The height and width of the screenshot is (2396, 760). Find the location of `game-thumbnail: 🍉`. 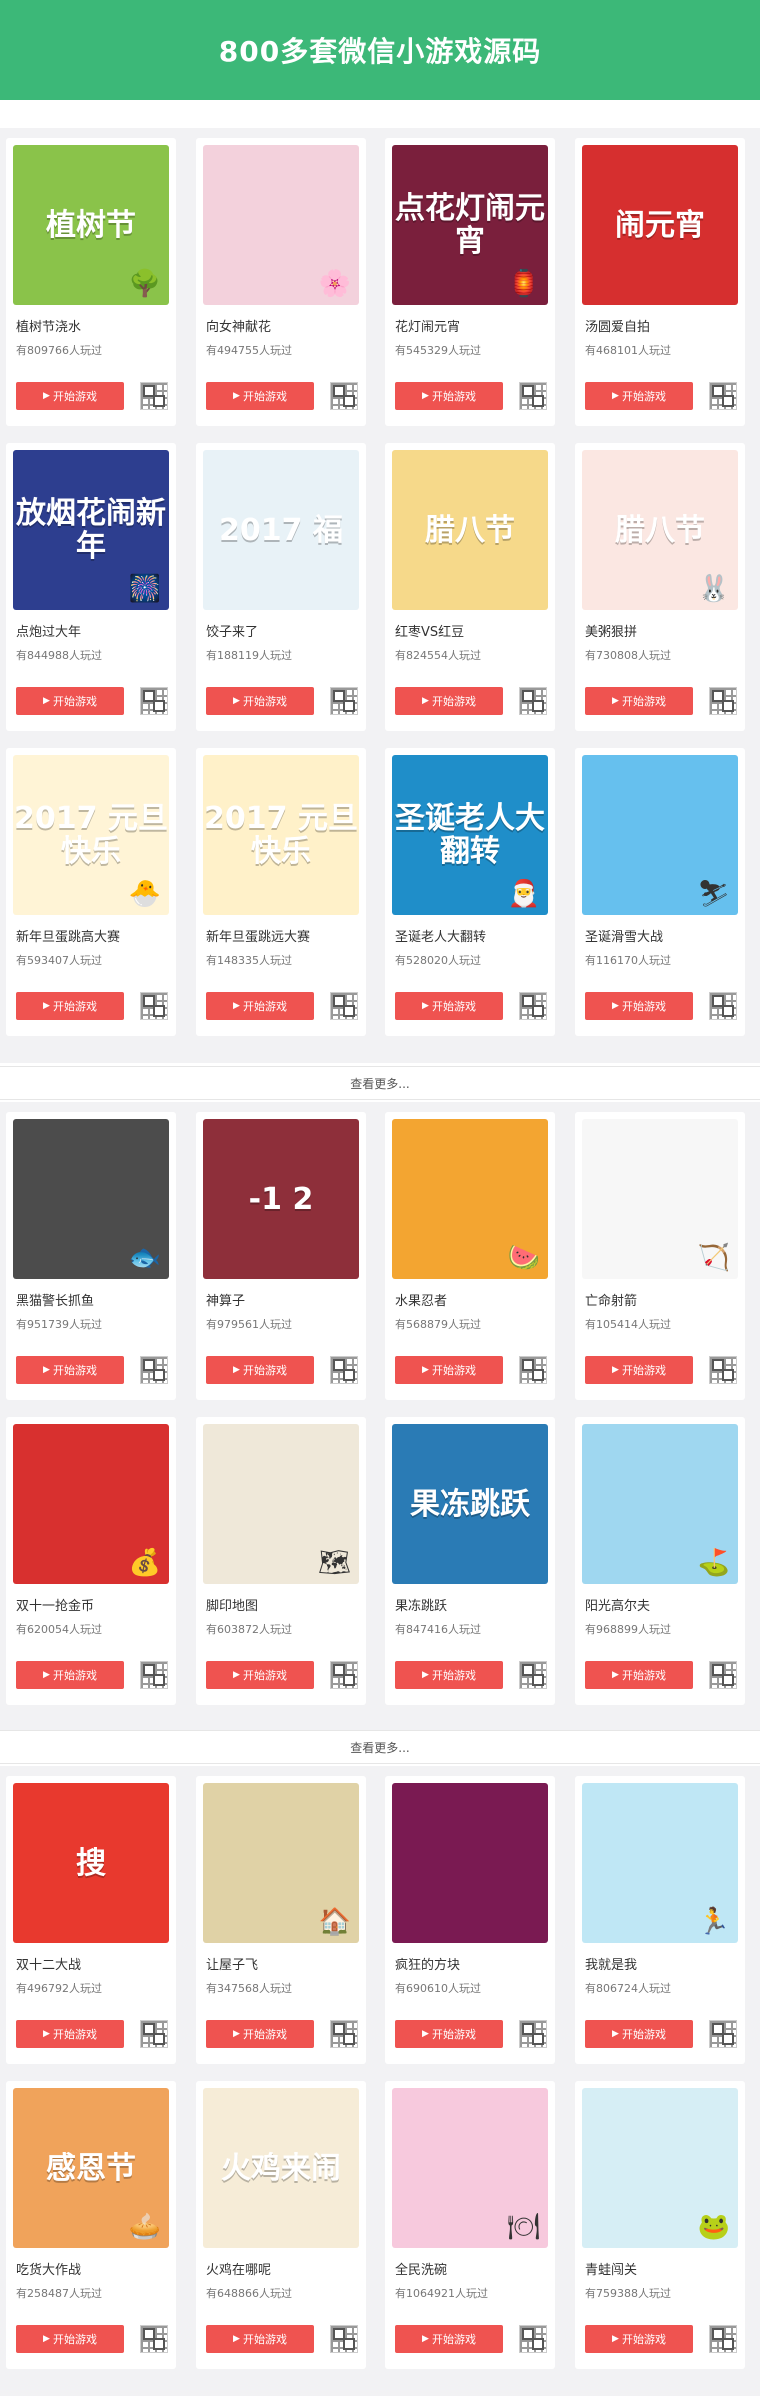

game-thumbnail: 🍉 is located at coordinates (470, 1199).